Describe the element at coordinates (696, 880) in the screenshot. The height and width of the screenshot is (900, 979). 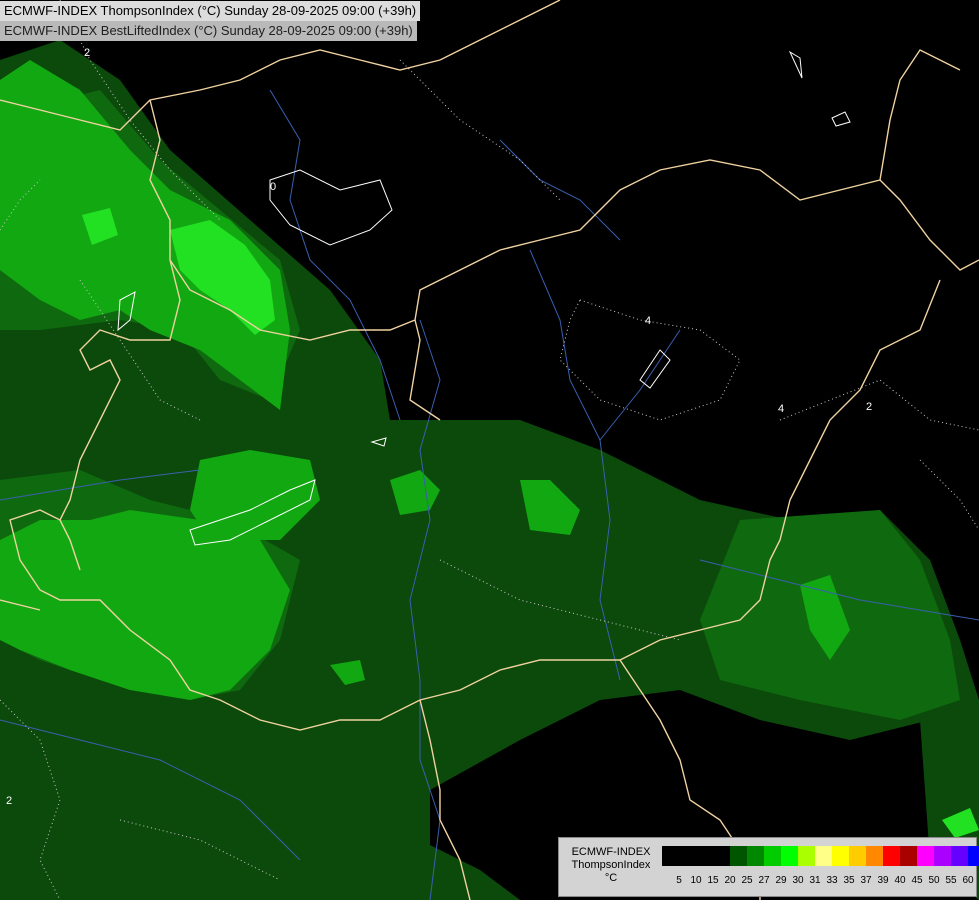
I see `legend-tick-label: 10` at that location.